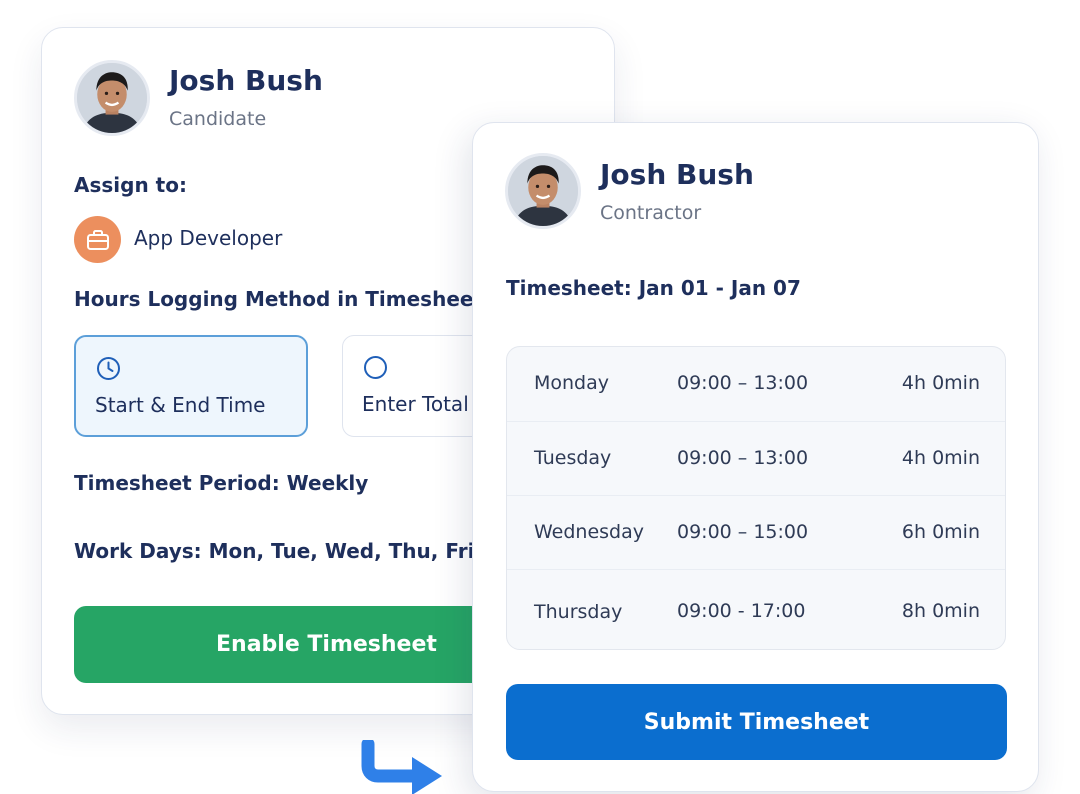 Image resolution: width=1080 pixels, height=794 pixels. Describe the element at coordinates (756, 722) in the screenshot. I see `submit-timesheet-button: Submit Timesheet` at that location.